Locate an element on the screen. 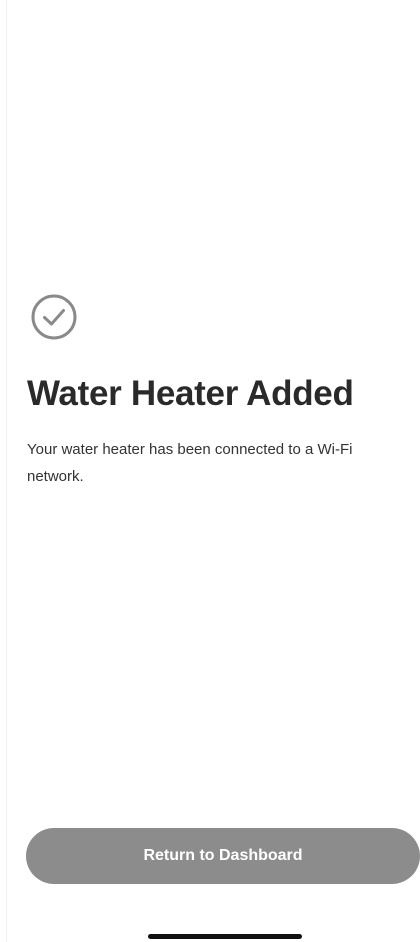  return-to-dashboard-button: Return to Dashboard is located at coordinates (223, 856).